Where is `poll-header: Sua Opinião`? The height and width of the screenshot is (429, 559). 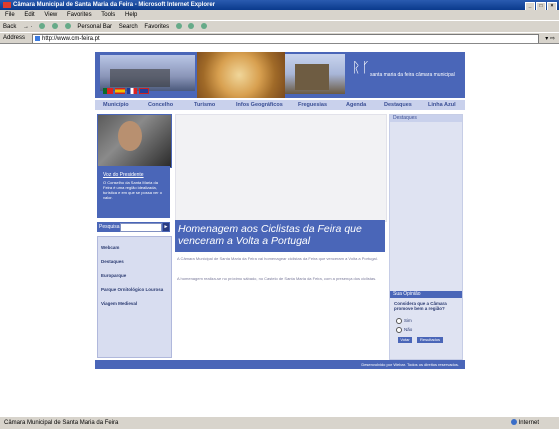
poll-header: Sua Opinião is located at coordinates (426, 294).